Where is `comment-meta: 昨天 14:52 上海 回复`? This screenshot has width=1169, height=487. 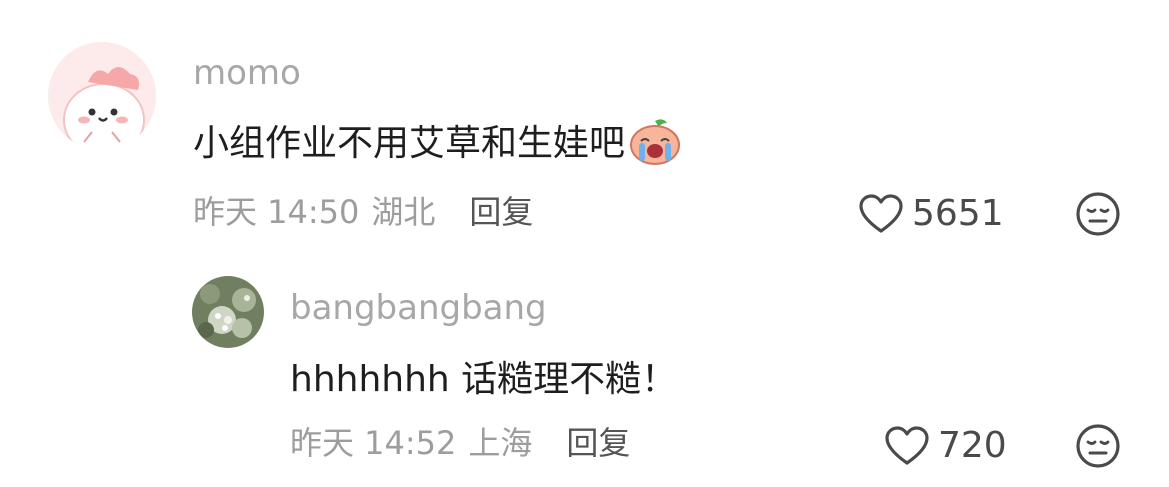
comment-meta: 昨天 14:52 上海 回复 is located at coordinates (460, 443).